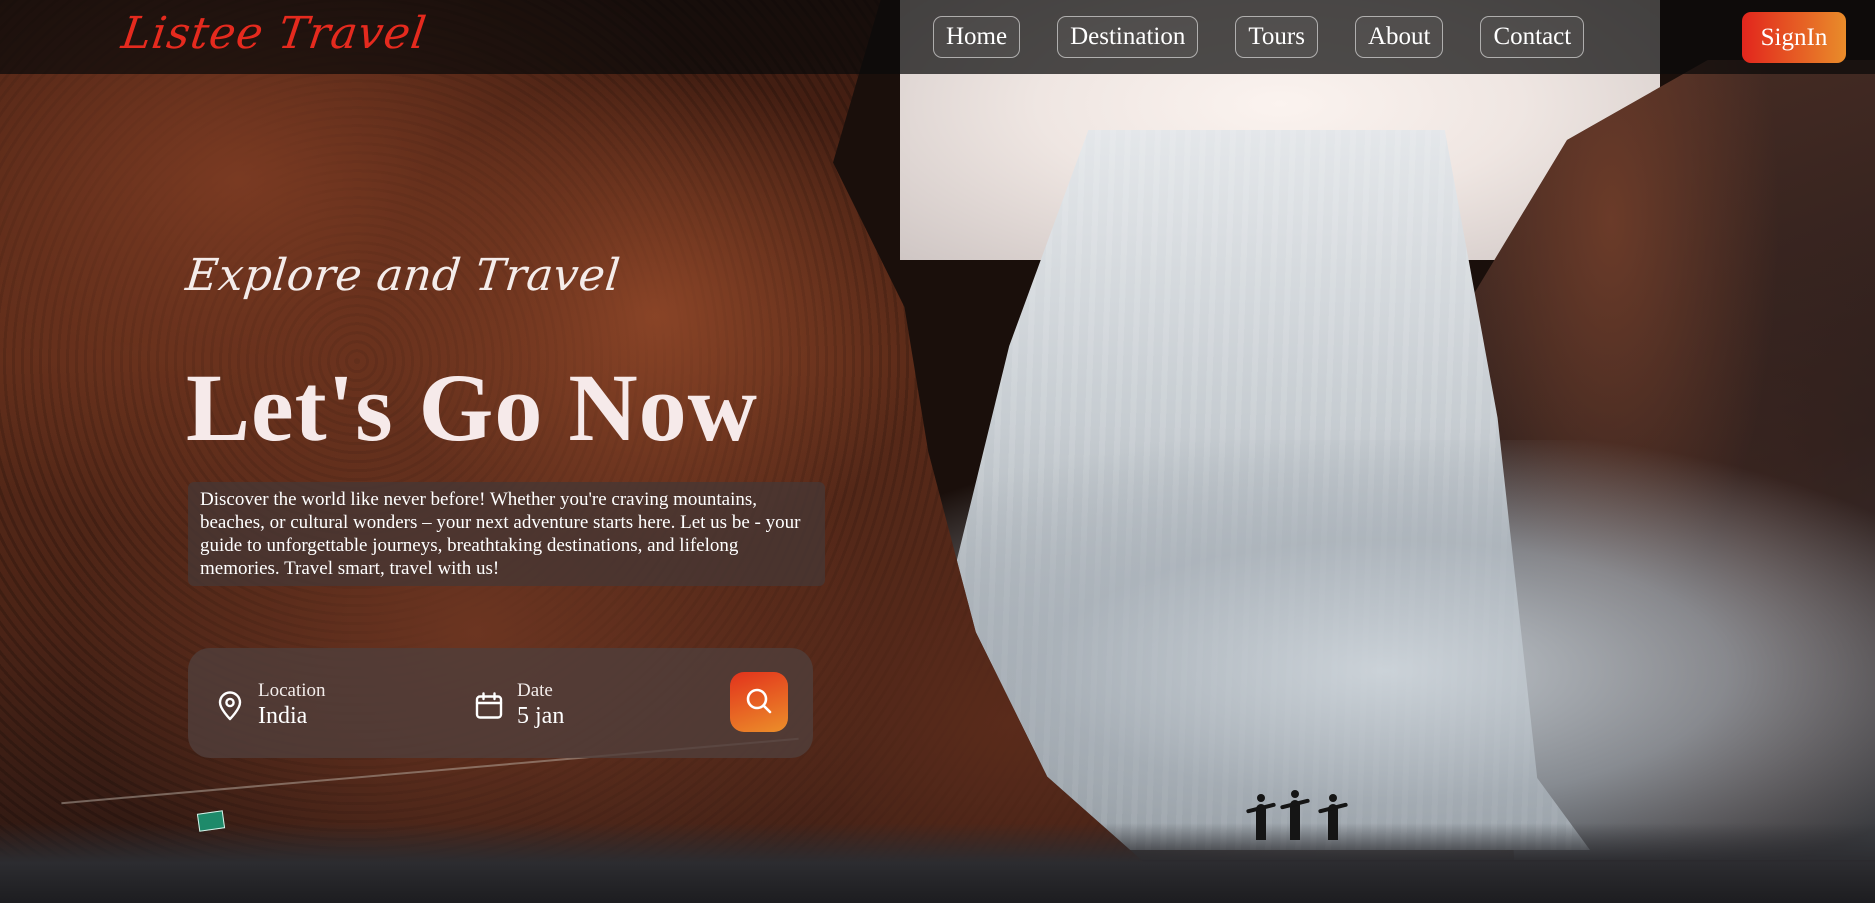  What do you see at coordinates (1532, 37) in the screenshot?
I see `nav-contact: Contact` at bounding box center [1532, 37].